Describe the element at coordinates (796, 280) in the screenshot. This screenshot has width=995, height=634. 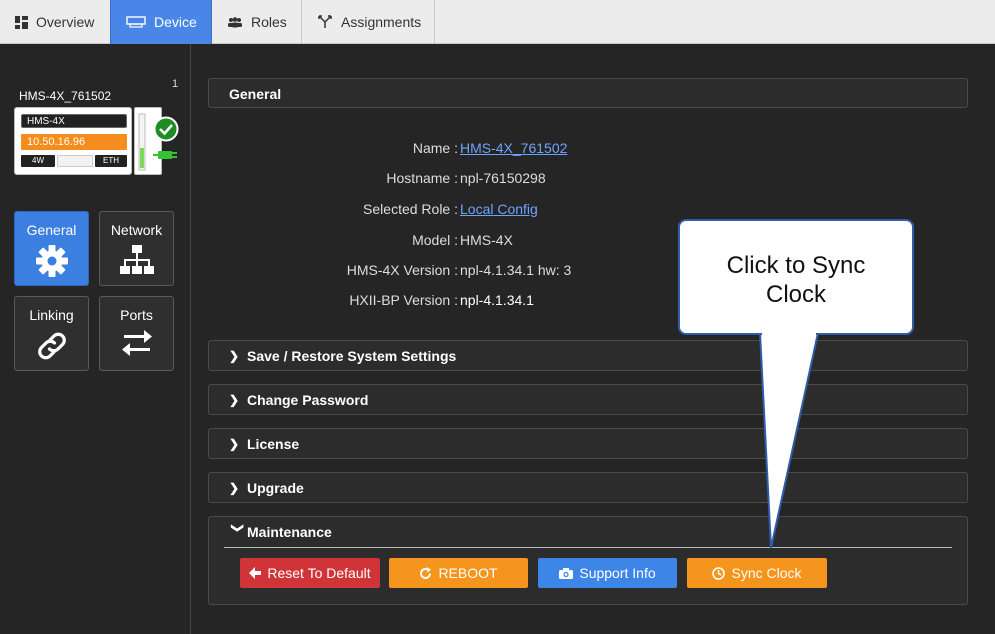
I see `callout-text: Click to Sync Clock` at that location.